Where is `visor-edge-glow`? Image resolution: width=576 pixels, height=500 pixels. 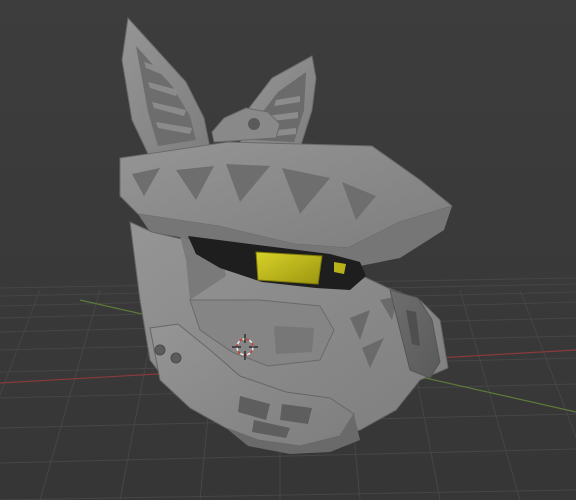 visor-edge-glow is located at coordinates (340, 268).